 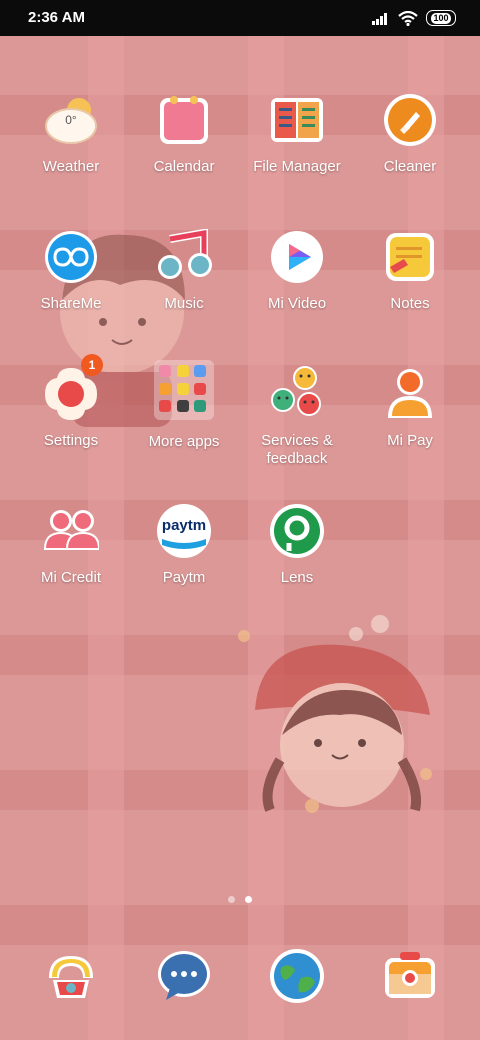 I want to click on services-feedback-icon, so click(x=297, y=394).